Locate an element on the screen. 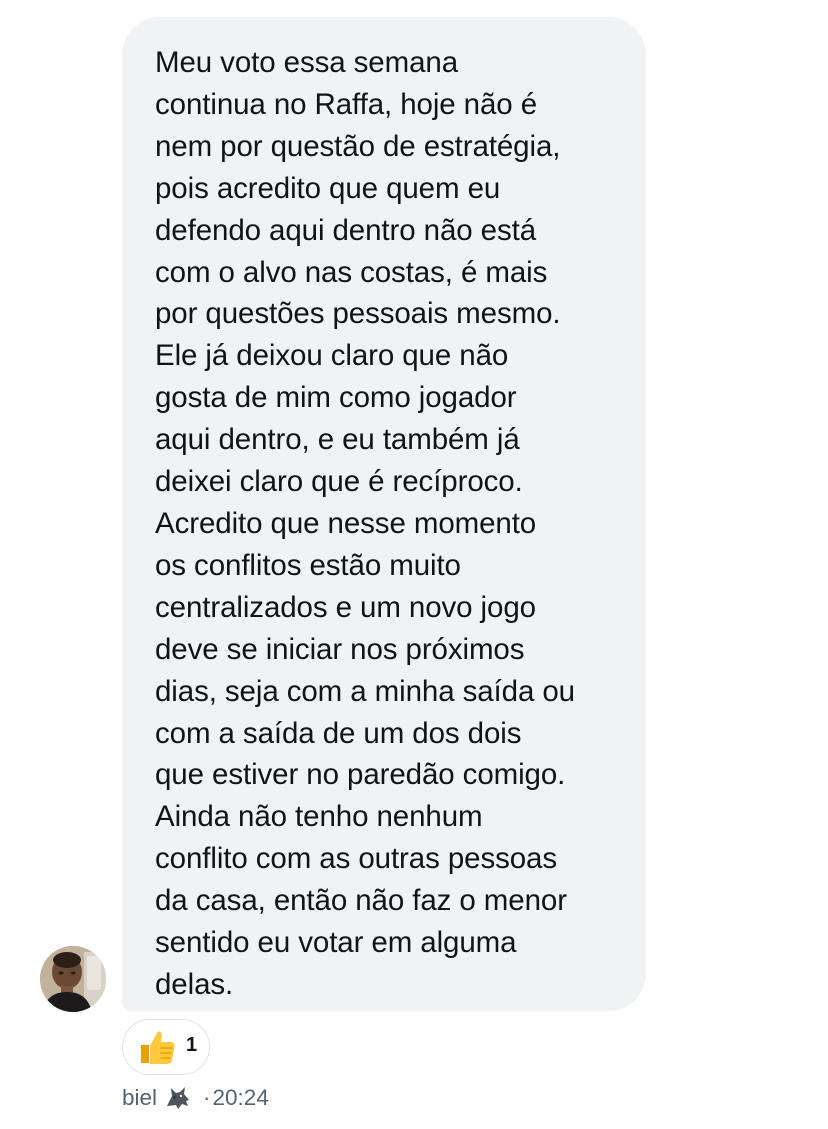 Image resolution: width=828 pixels, height=1129 pixels. message-line: com o alvo nas costas, é mais is located at coordinates (351, 272).